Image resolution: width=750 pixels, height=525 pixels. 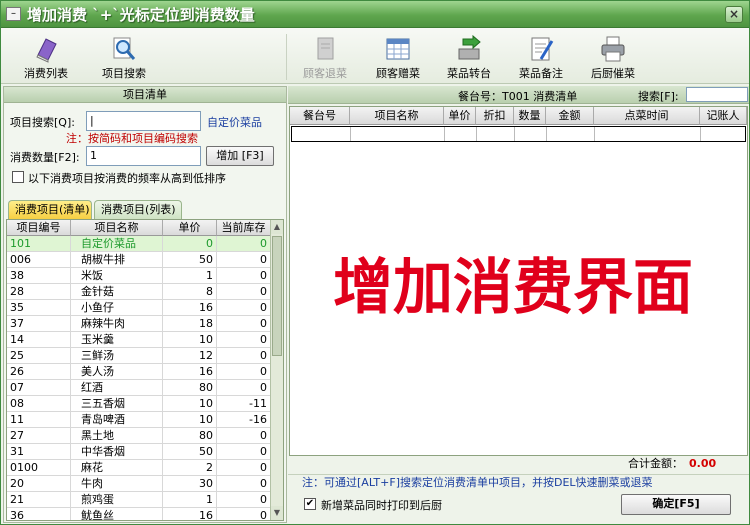 What do you see at coordinates (139, 356) in the screenshot?
I see `table-row: 25 三鲜汤 12 0` at bounding box center [139, 356].